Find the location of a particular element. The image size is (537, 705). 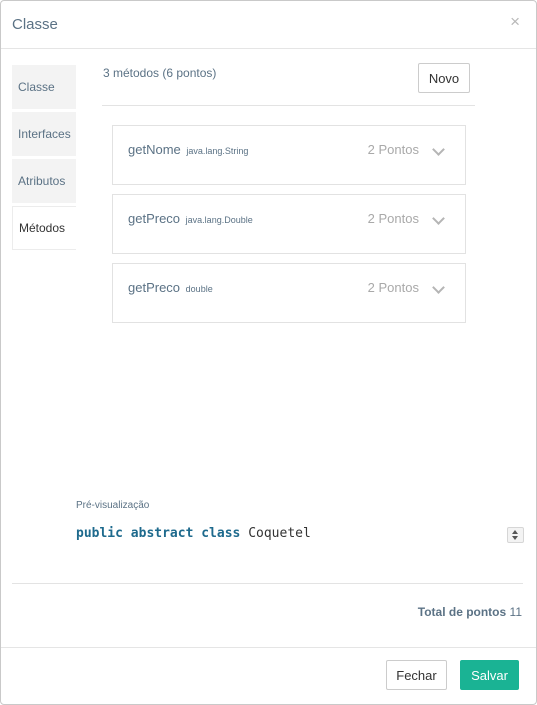

code-preview: public abstract class Coquetel is located at coordinates (193, 533).